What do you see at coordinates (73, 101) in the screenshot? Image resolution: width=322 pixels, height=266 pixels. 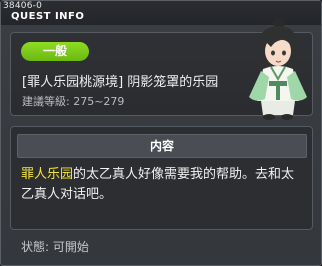 I see `recommended-level: 建議等級: 275~279` at bounding box center [73, 101].